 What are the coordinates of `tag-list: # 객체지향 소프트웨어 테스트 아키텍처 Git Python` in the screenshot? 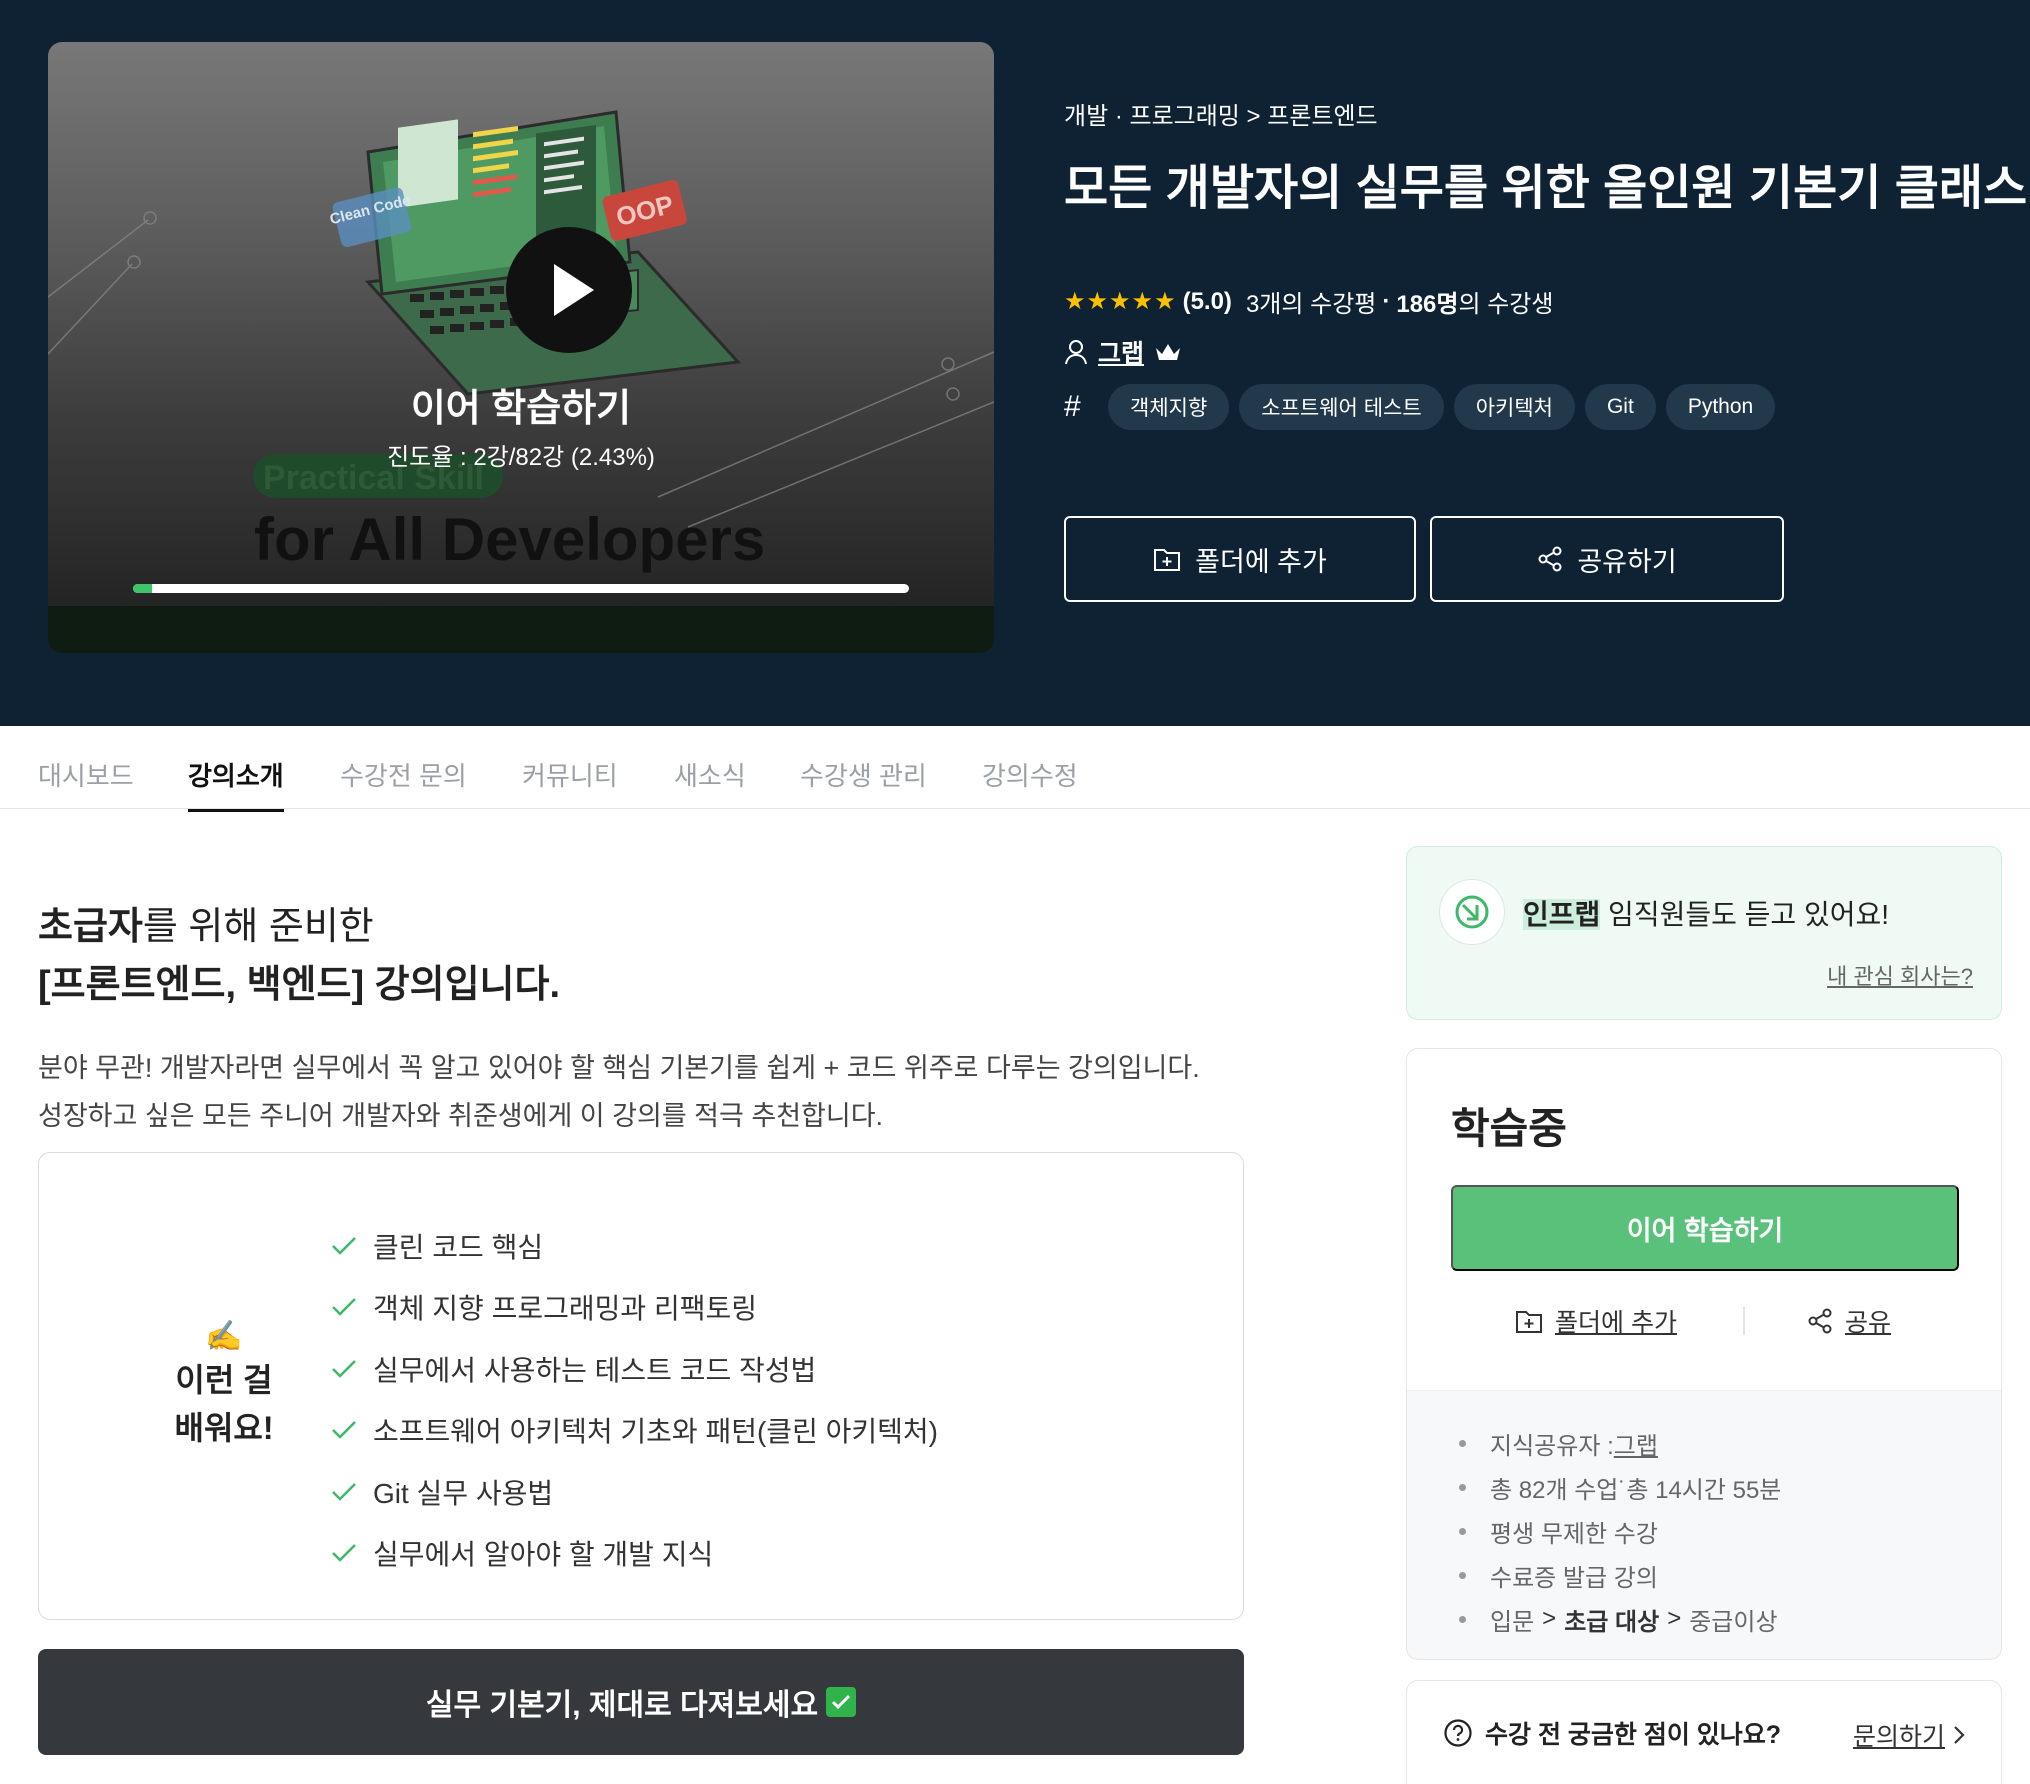 It's located at (1420, 407).